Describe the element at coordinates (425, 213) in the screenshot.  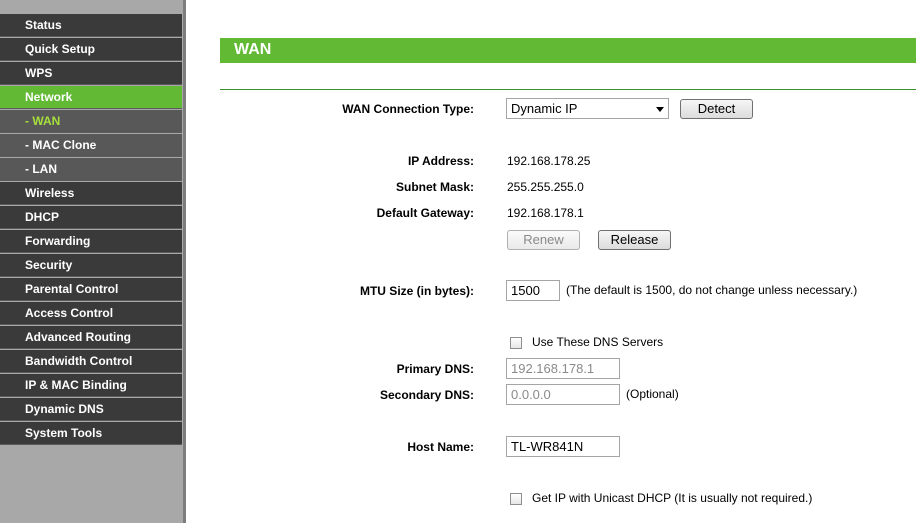
I see `default-gateway-label: Default Gateway:` at that location.